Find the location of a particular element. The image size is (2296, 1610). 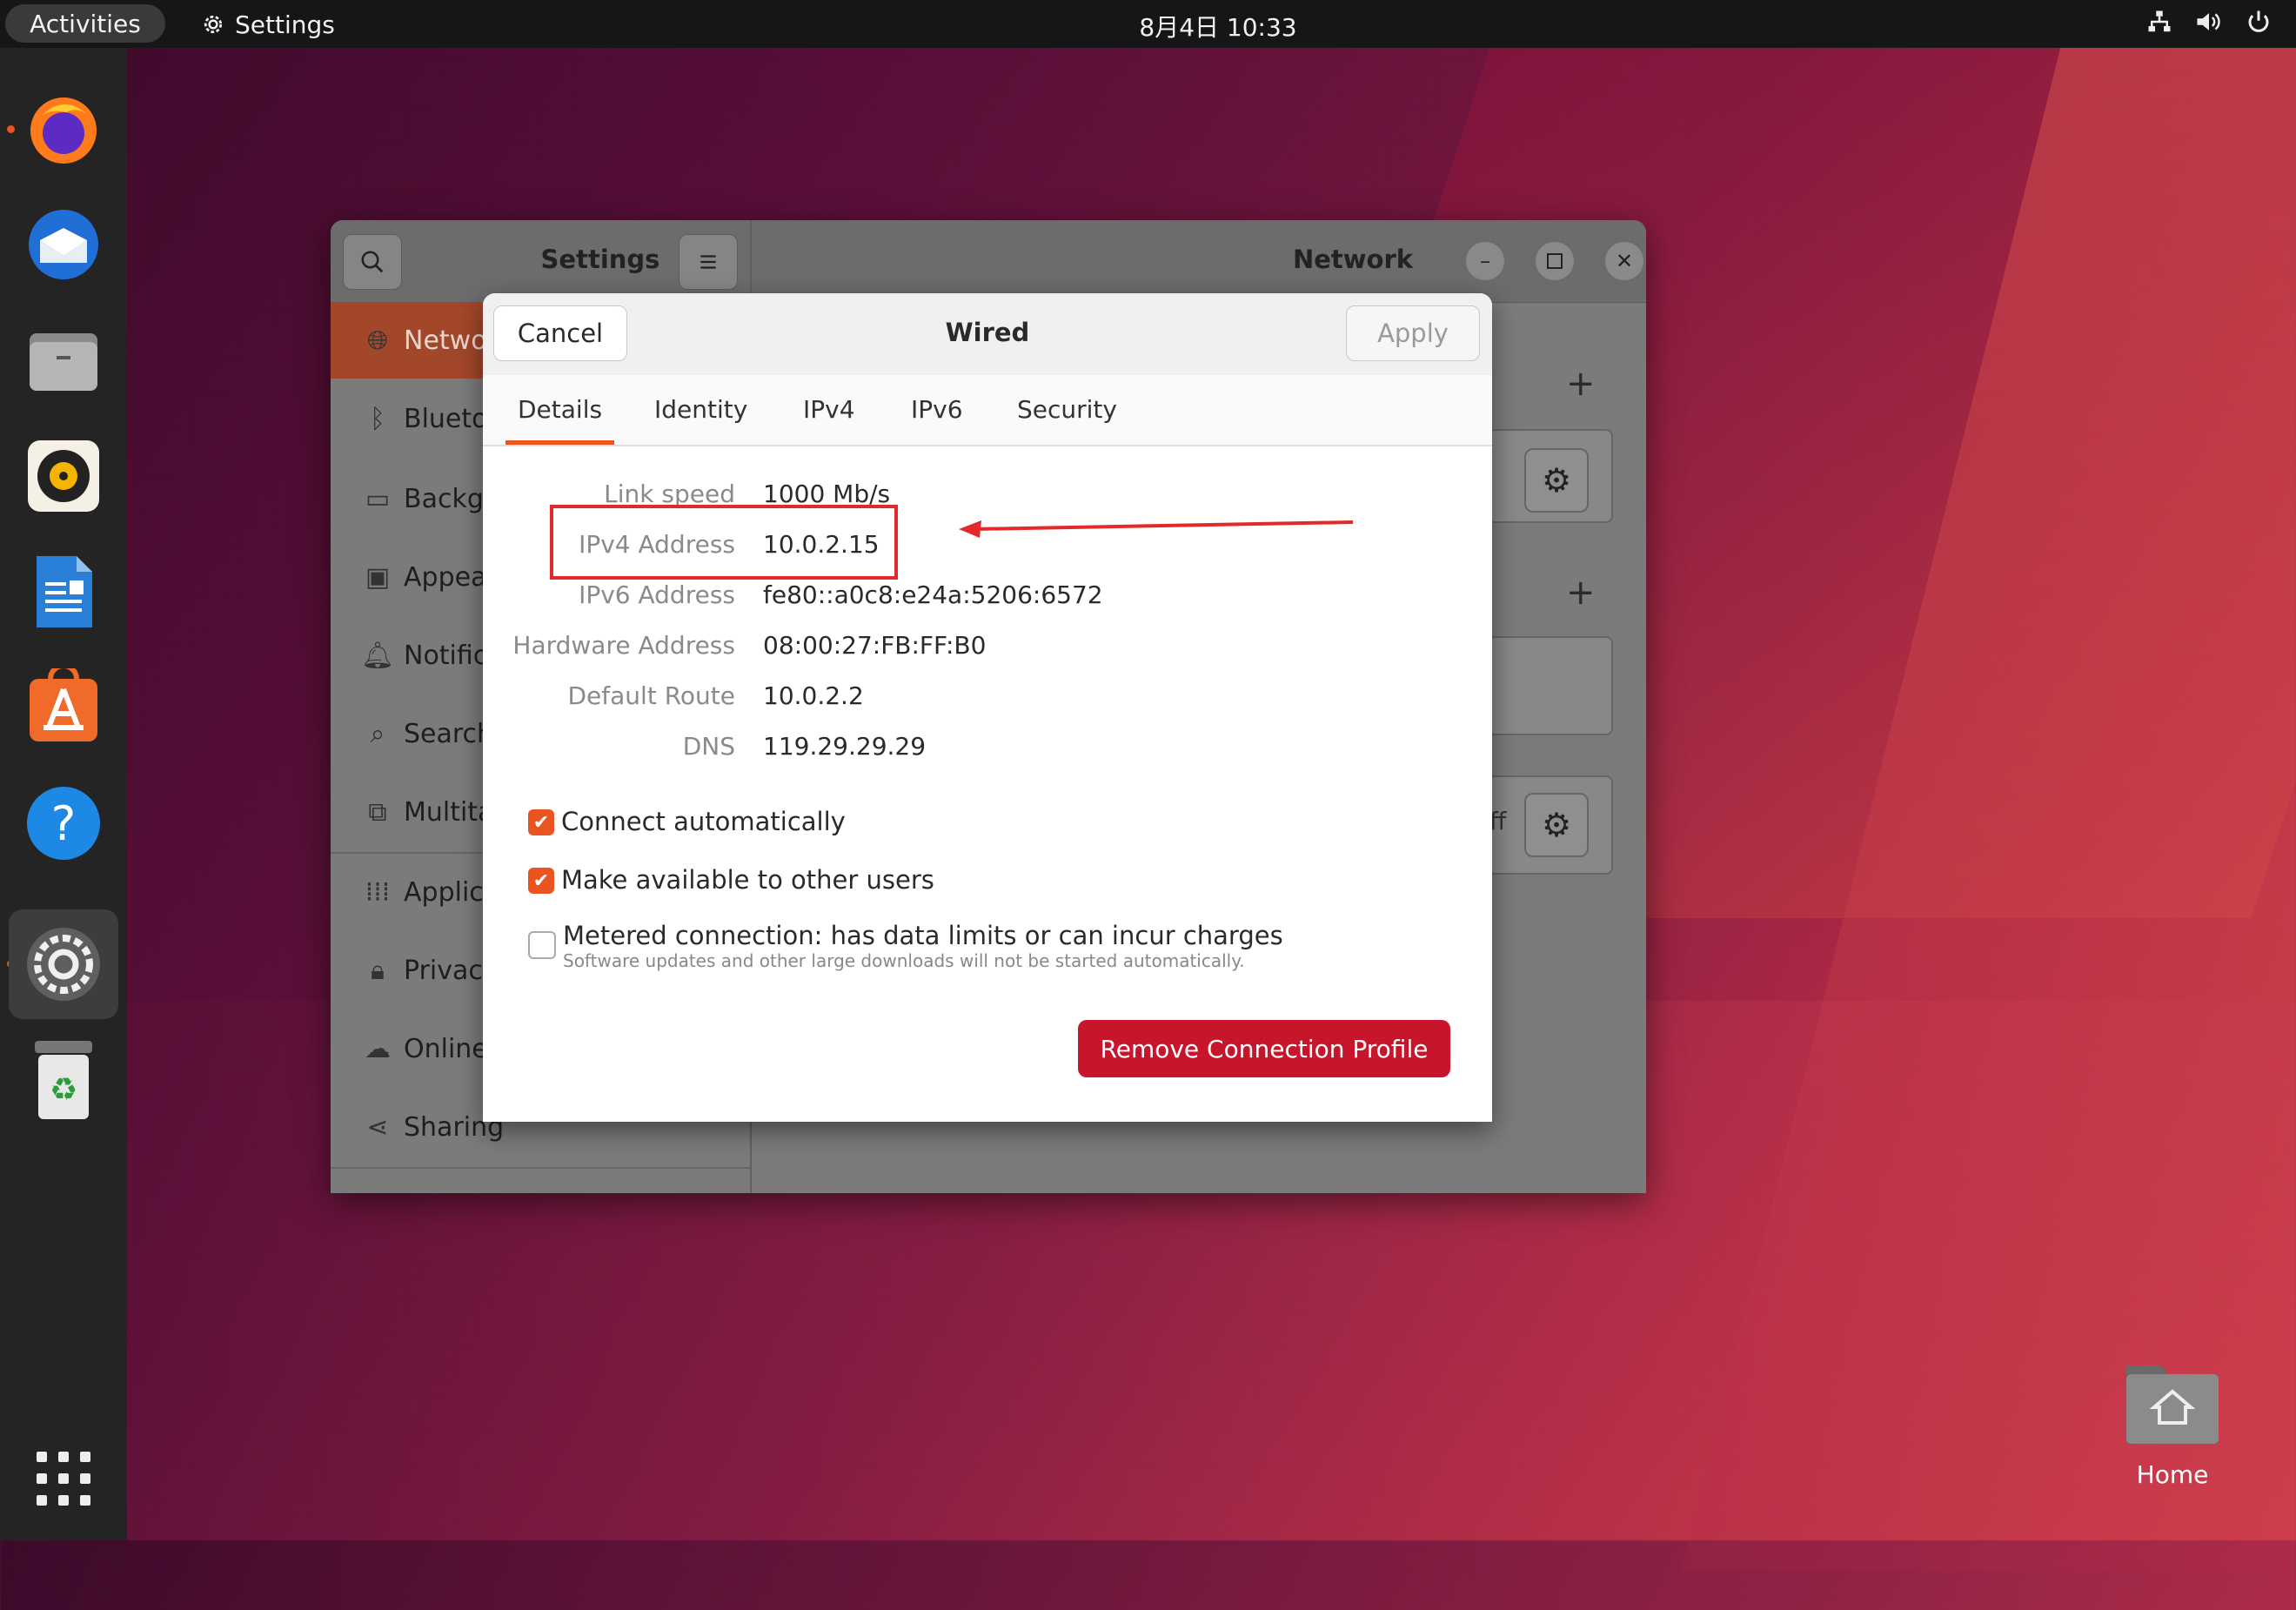

tab-ipv6: IPv6 is located at coordinates (937, 409).